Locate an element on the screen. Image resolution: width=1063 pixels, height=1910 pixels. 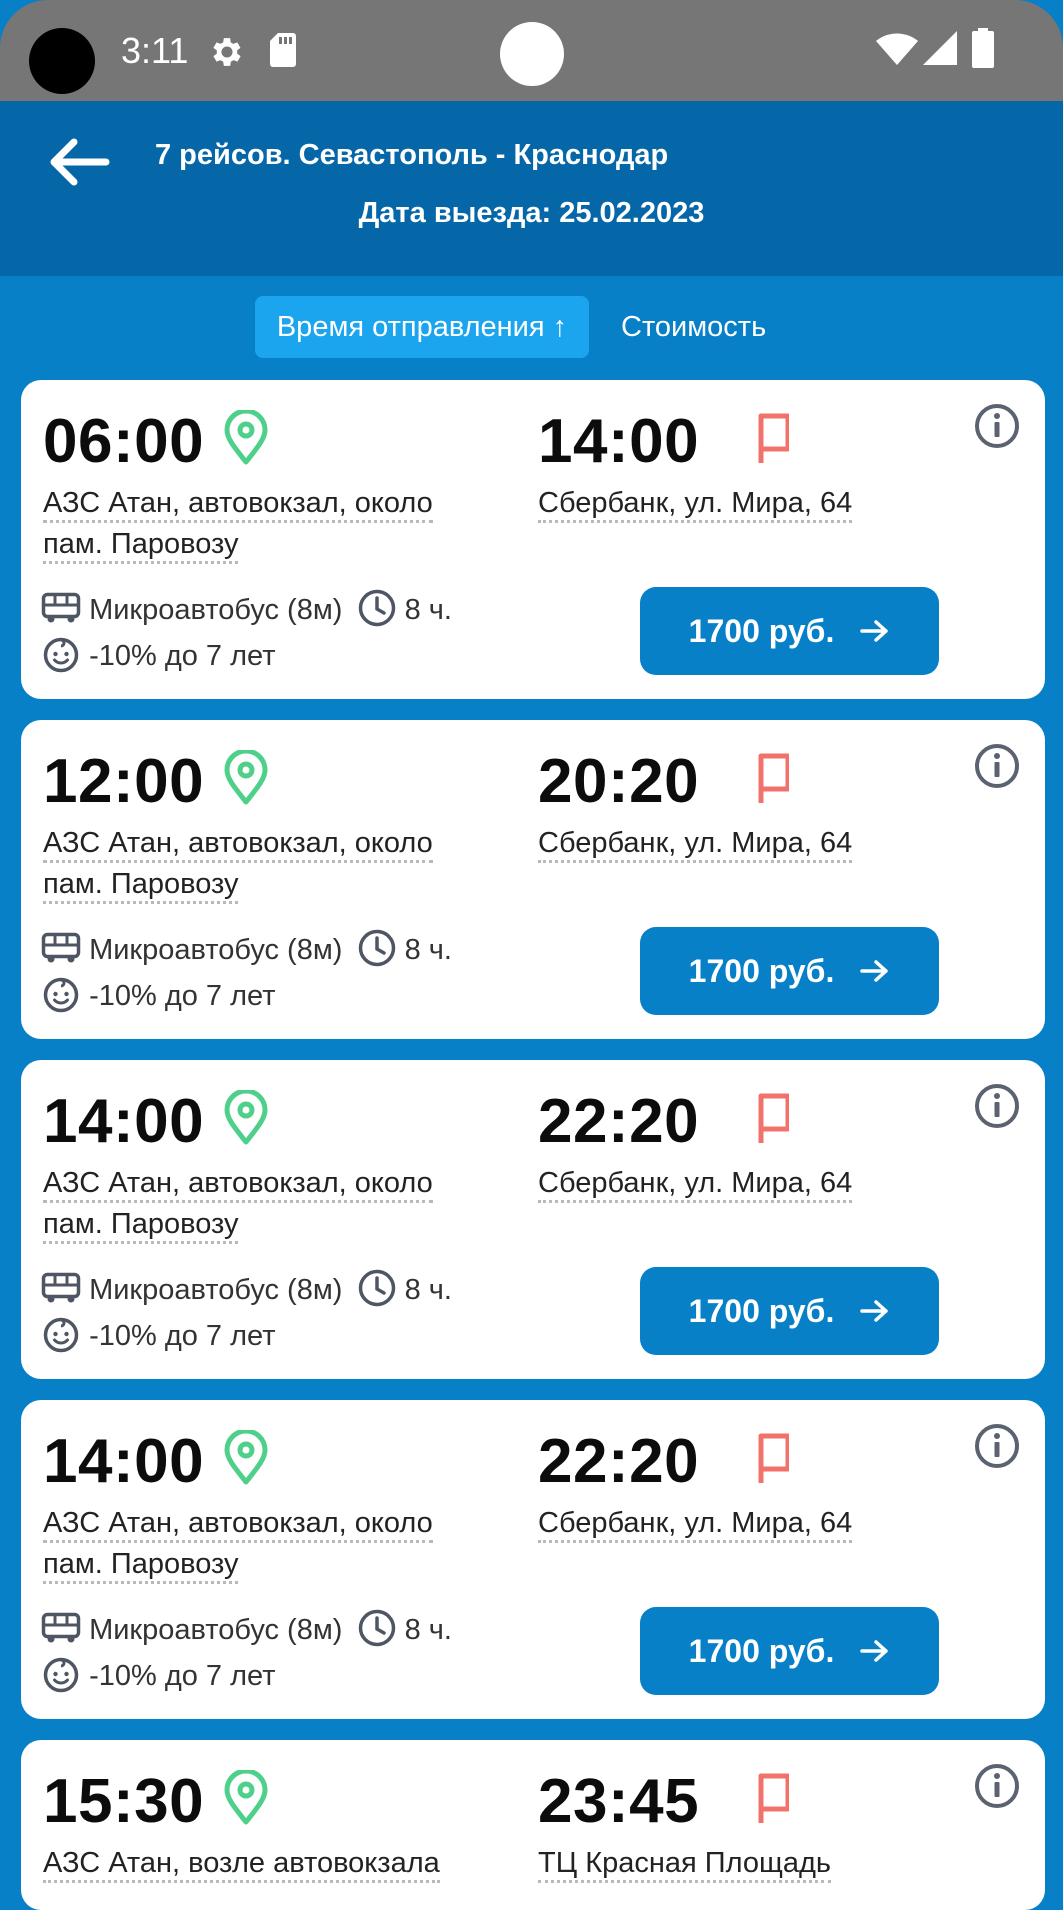
arrival-place: ТЦ Красная Площадь is located at coordinates (753, 1863).